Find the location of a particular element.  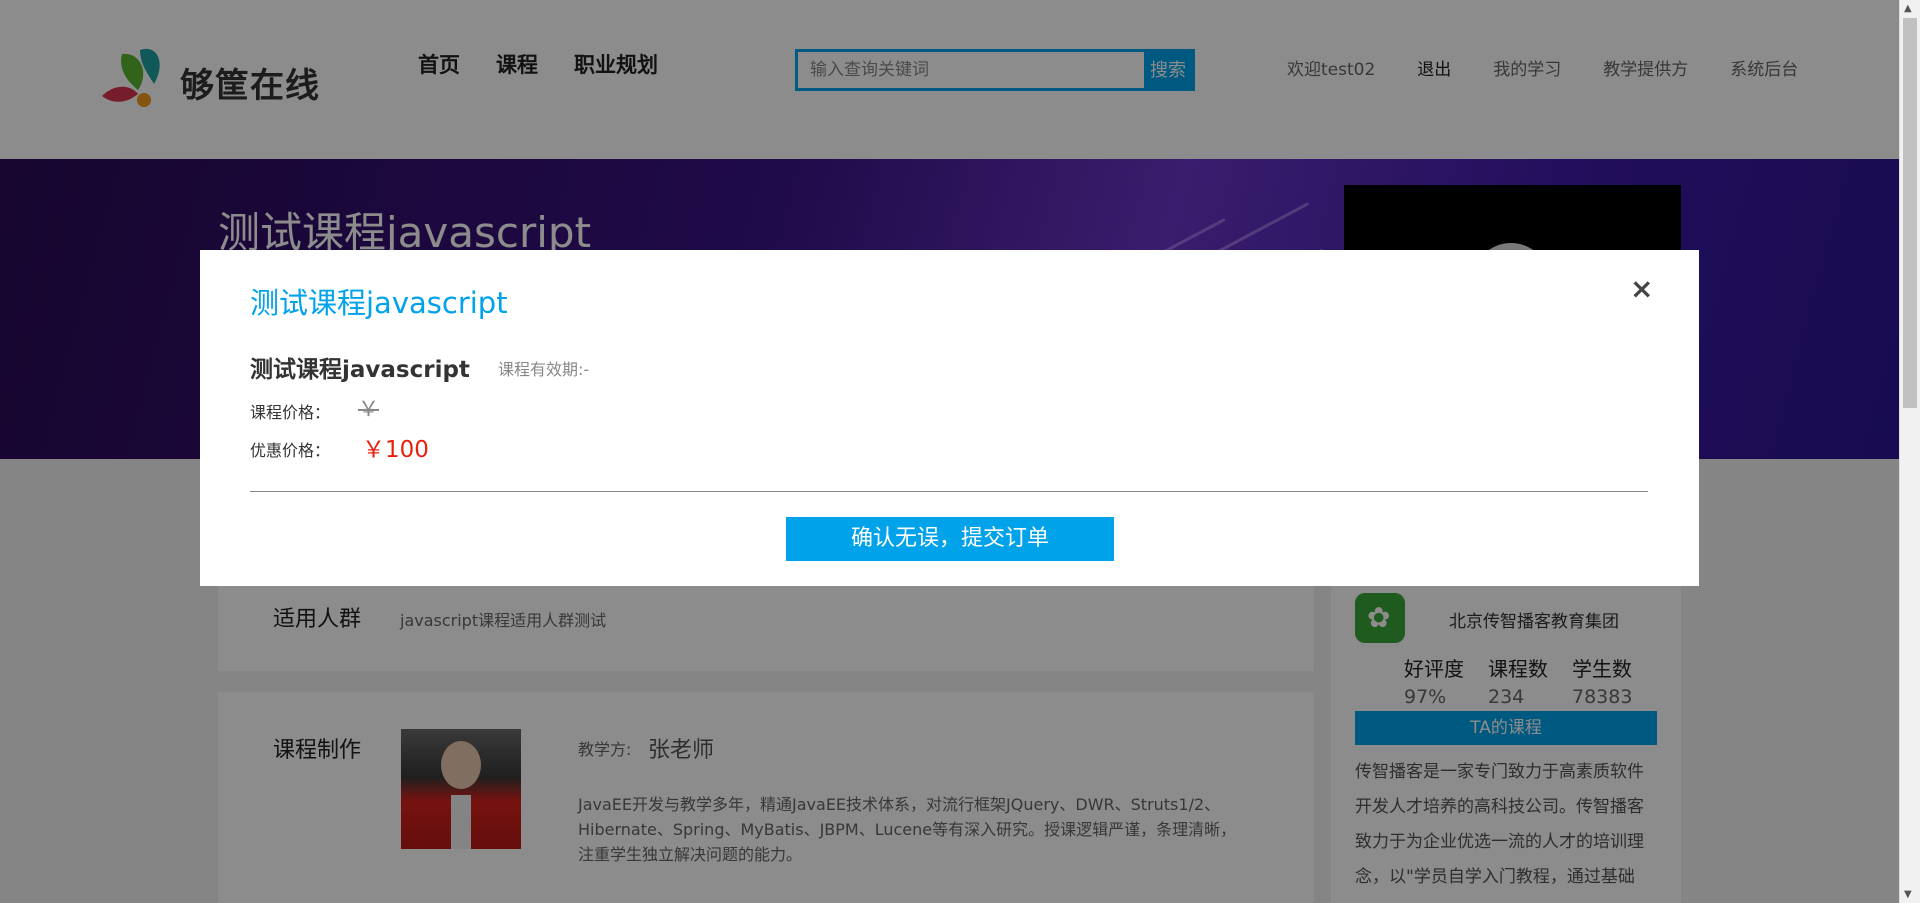

course-validity: 课程有效期:- is located at coordinates (544, 369).